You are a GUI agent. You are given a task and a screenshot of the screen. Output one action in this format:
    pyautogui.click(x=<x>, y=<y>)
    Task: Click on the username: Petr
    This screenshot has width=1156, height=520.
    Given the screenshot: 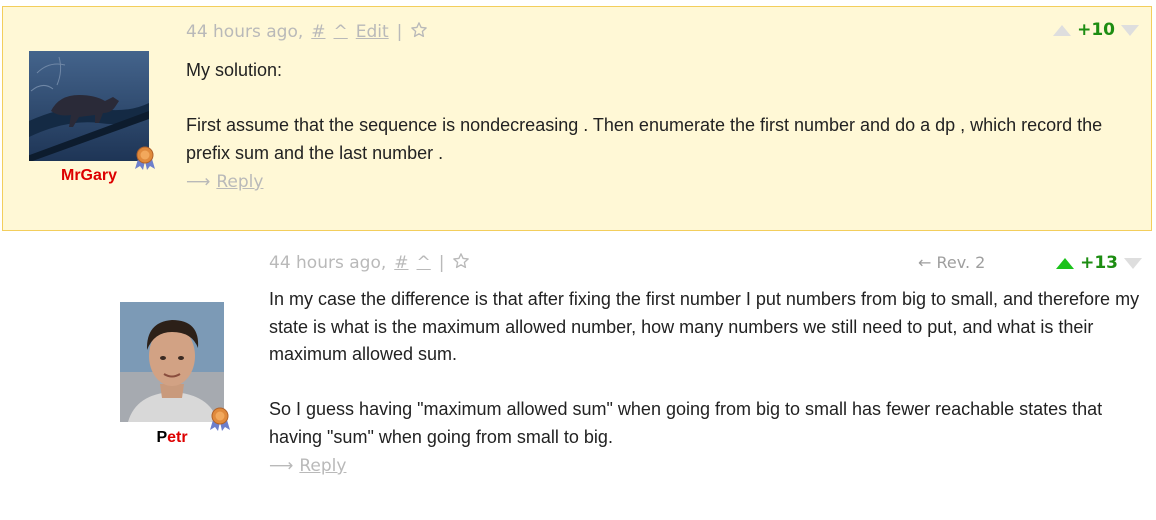 What is the action you would take?
    pyautogui.click(x=172, y=438)
    